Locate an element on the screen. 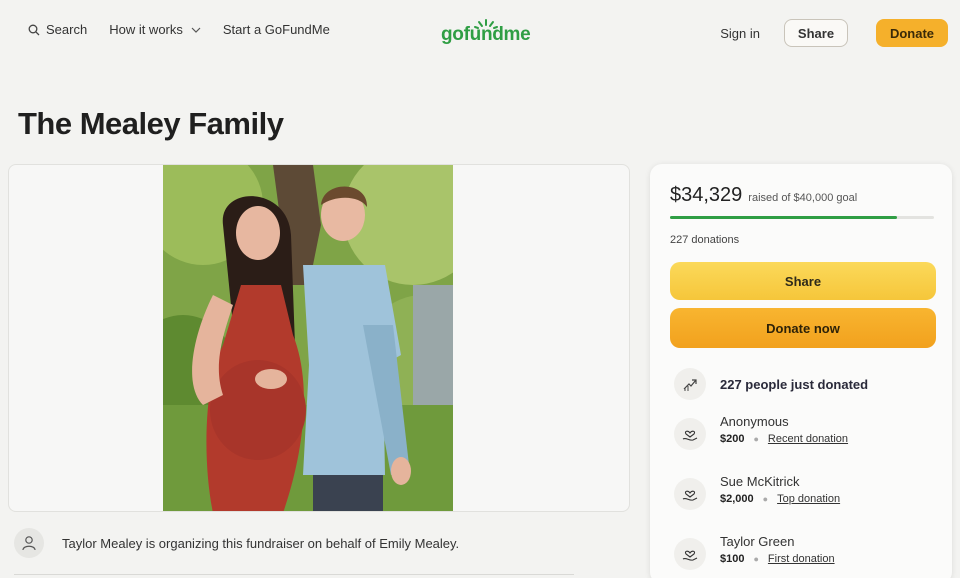 Image resolution: width=960 pixels, height=578 pixels. start-gofundme-link: Start a GoFundMe is located at coordinates (276, 29).